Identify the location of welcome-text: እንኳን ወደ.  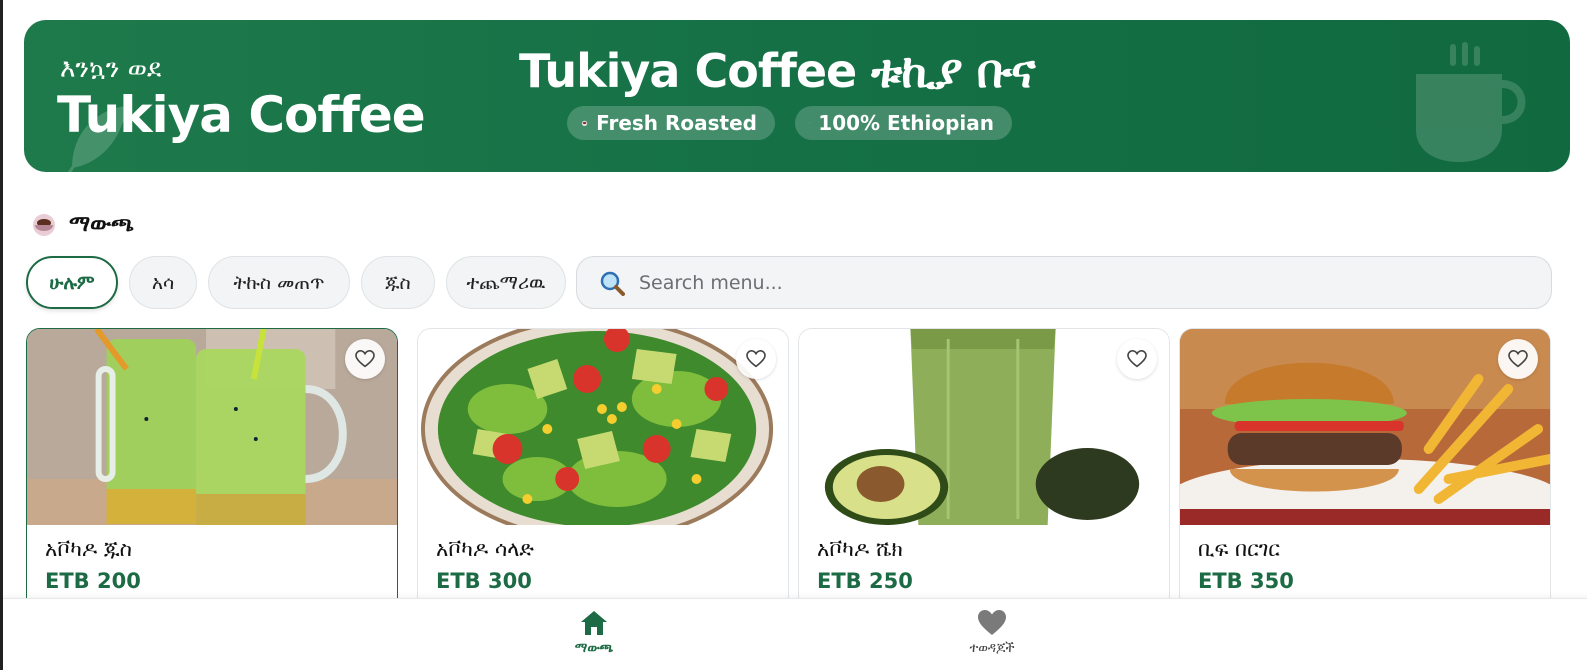
(111, 69).